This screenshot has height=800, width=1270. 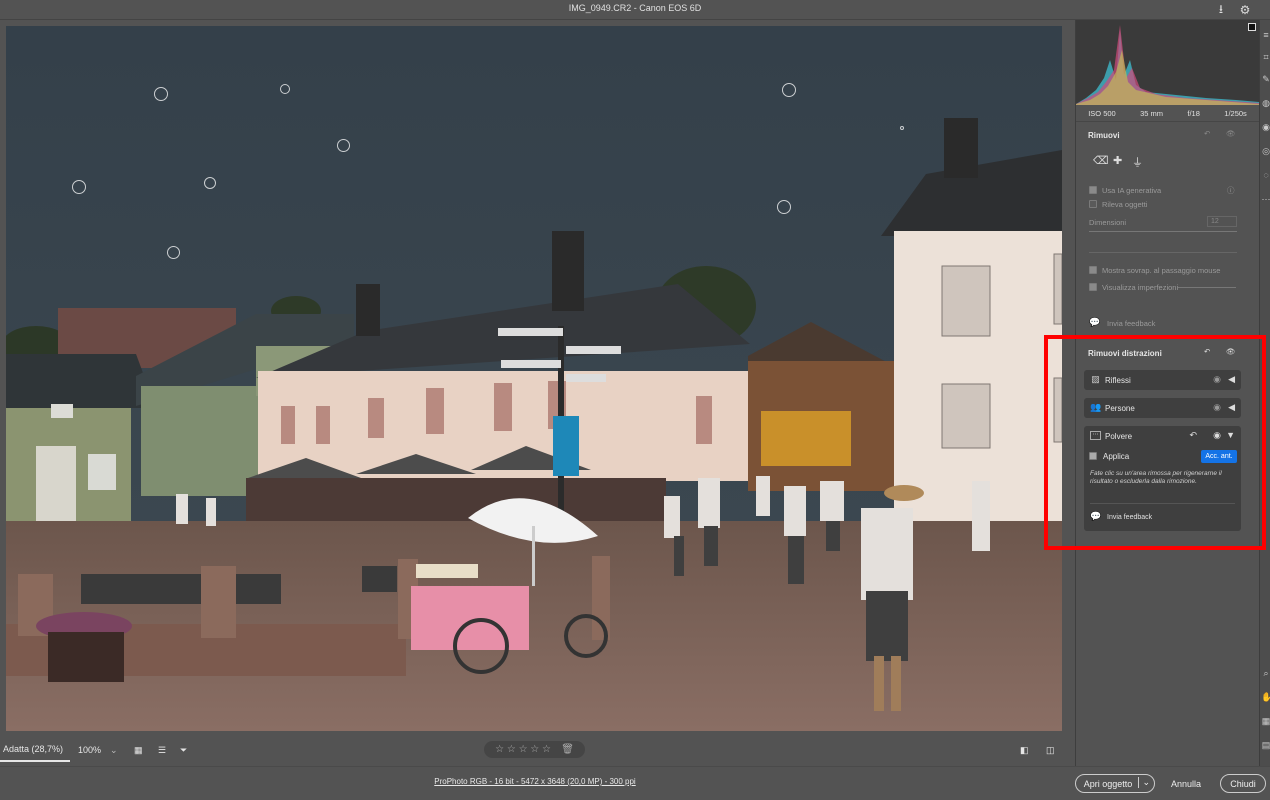 I want to click on clipping-warning-icon, so click(x=1252, y=27).